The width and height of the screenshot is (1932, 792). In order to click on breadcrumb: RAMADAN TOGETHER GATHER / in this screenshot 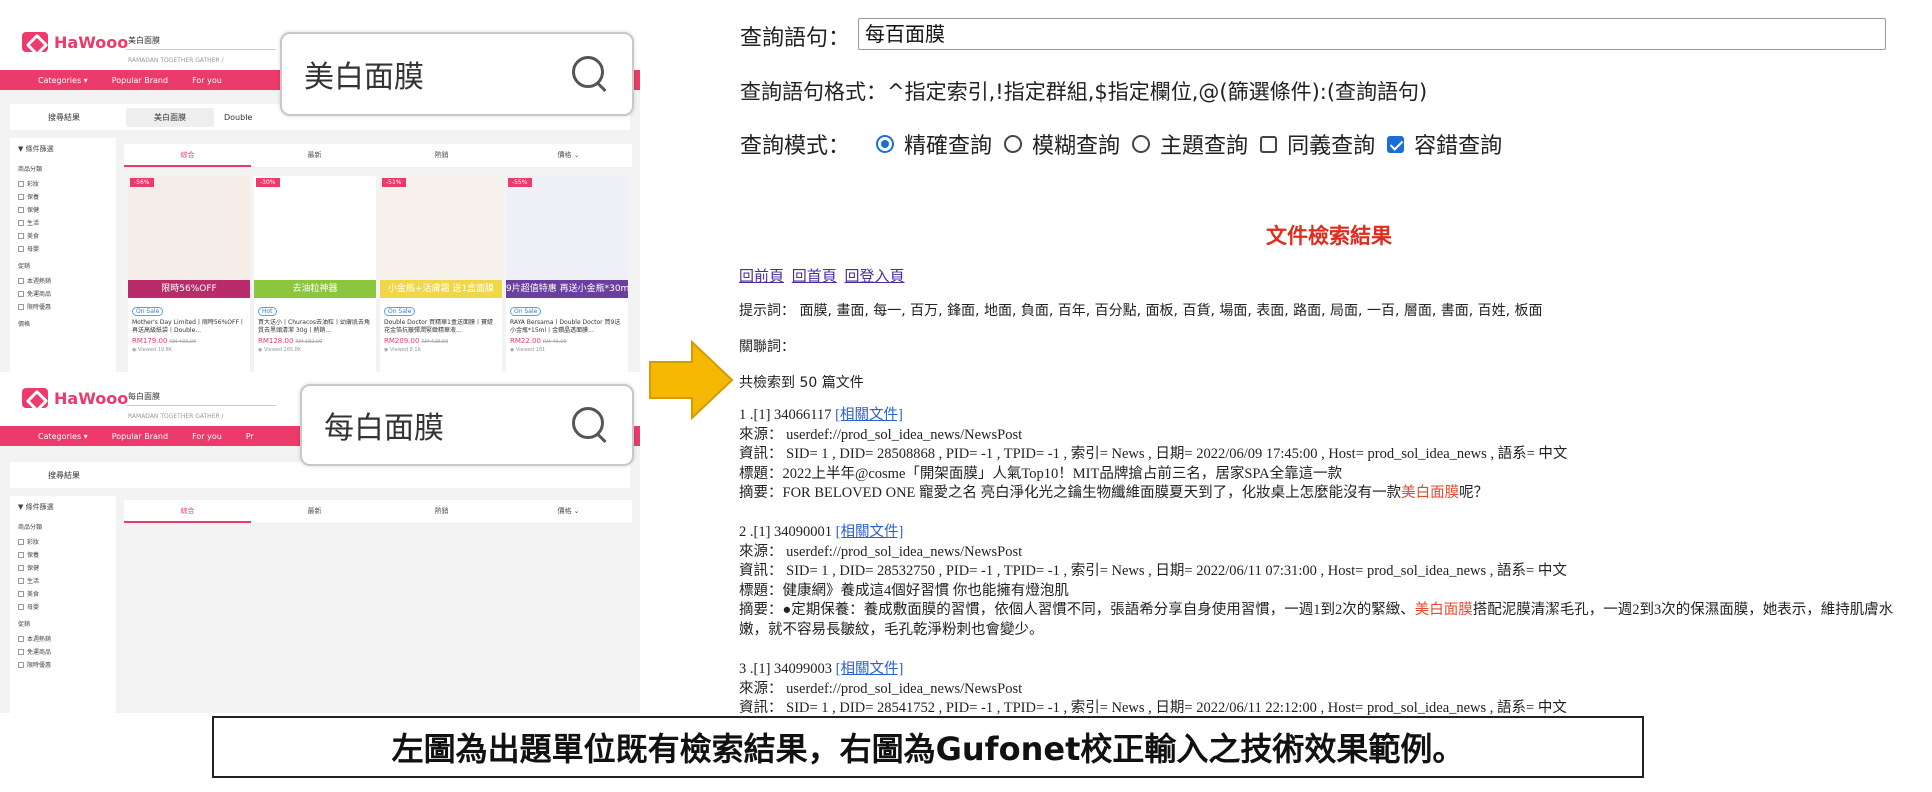, I will do `click(176, 60)`.